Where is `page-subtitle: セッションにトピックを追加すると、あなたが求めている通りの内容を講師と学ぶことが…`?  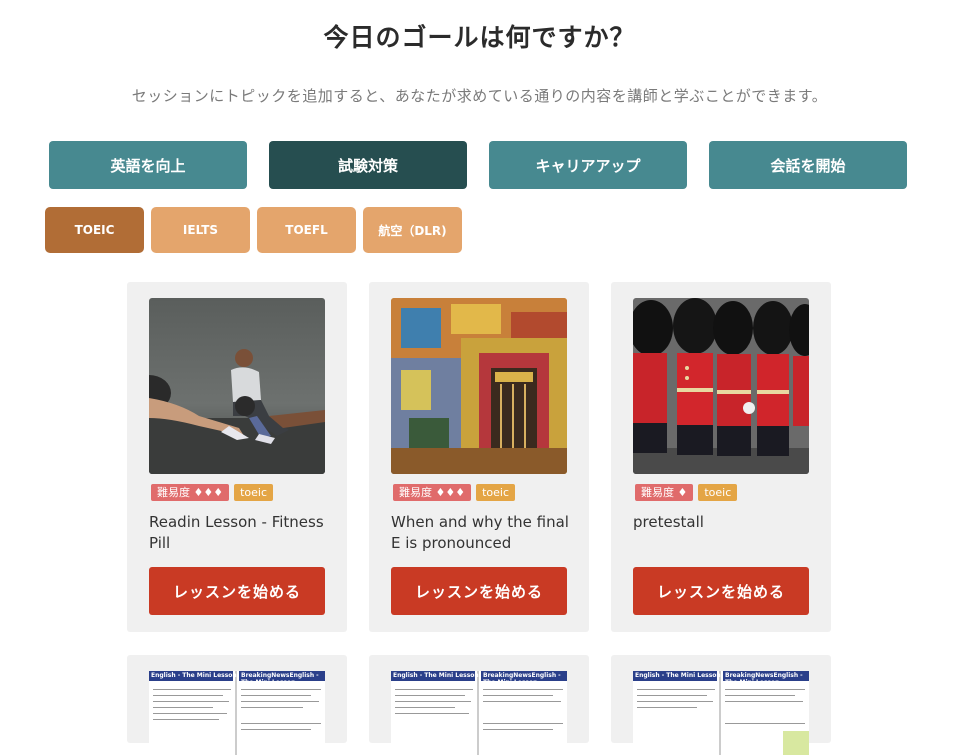 page-subtitle: セッションにトピックを追加すると、あなたが求めている通りの内容を講師と学ぶことが… is located at coordinates (479, 96).